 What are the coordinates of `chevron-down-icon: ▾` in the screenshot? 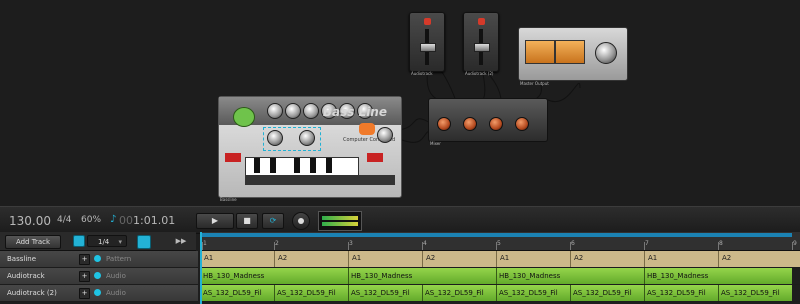 It's located at (120, 242).